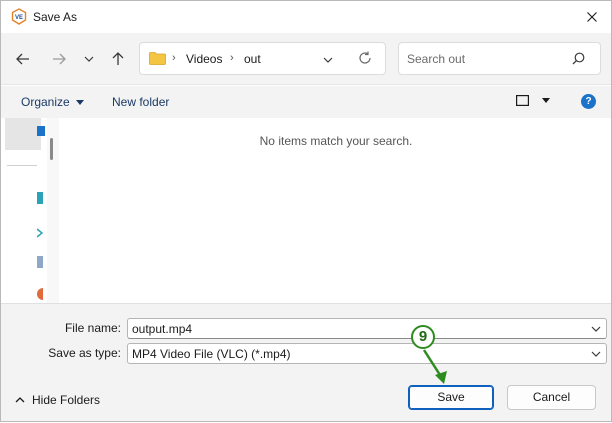 The image size is (612, 423). Describe the element at coordinates (252, 59) in the screenshot. I see `breadcrumb-out: out` at that location.